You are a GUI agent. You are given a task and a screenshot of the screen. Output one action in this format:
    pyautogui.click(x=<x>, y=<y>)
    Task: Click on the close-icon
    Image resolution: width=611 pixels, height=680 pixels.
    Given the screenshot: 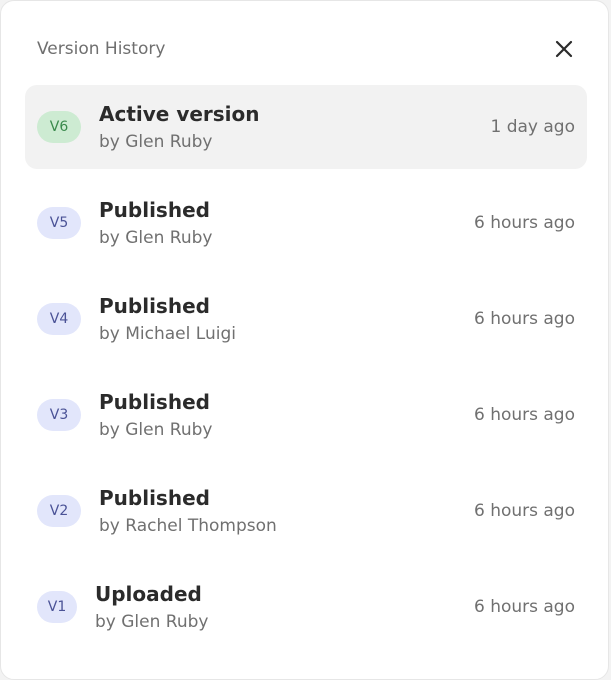 What is the action you would take?
    pyautogui.click(x=564, y=49)
    